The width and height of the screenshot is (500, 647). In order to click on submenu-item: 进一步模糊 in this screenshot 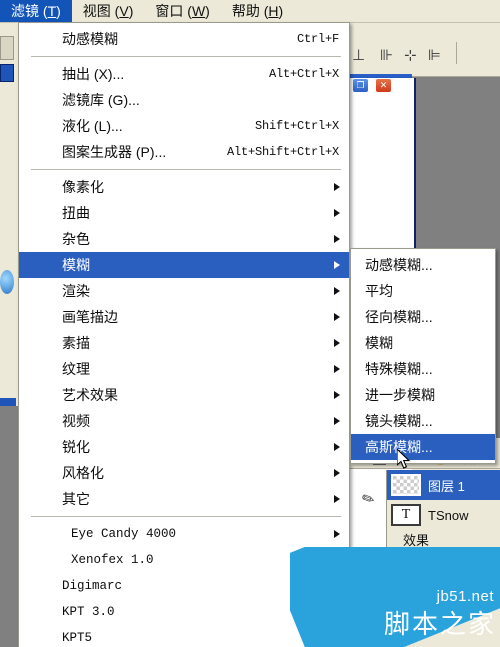, I will do `click(423, 395)`.